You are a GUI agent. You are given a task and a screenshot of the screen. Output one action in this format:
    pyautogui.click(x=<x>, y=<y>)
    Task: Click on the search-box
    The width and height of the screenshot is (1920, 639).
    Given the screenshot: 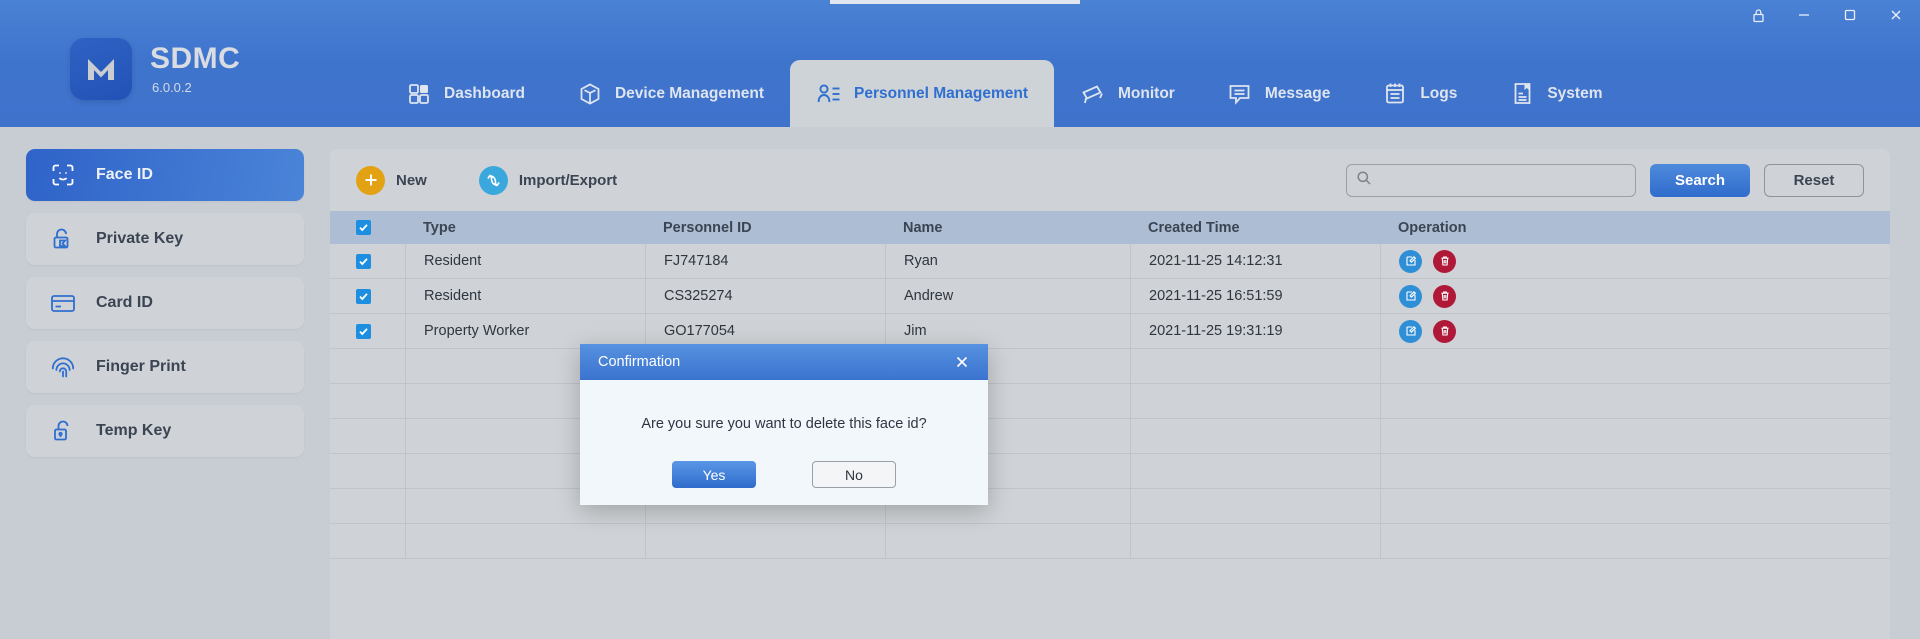 What is the action you would take?
    pyautogui.click(x=1491, y=180)
    